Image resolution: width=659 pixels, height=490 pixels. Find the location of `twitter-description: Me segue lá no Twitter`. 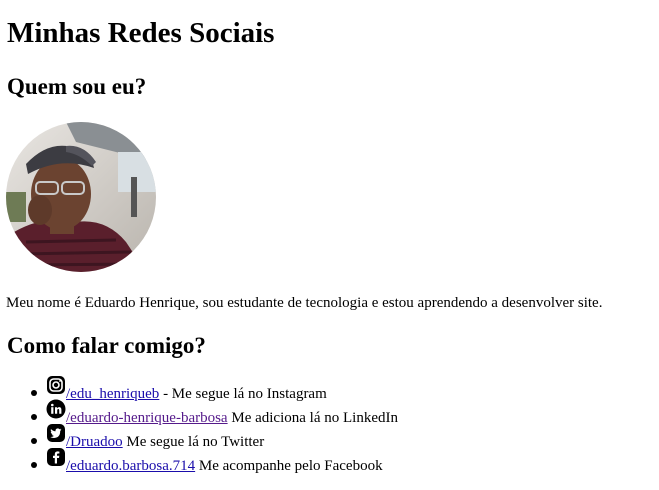

twitter-description: Me segue lá no Twitter is located at coordinates (193, 442).